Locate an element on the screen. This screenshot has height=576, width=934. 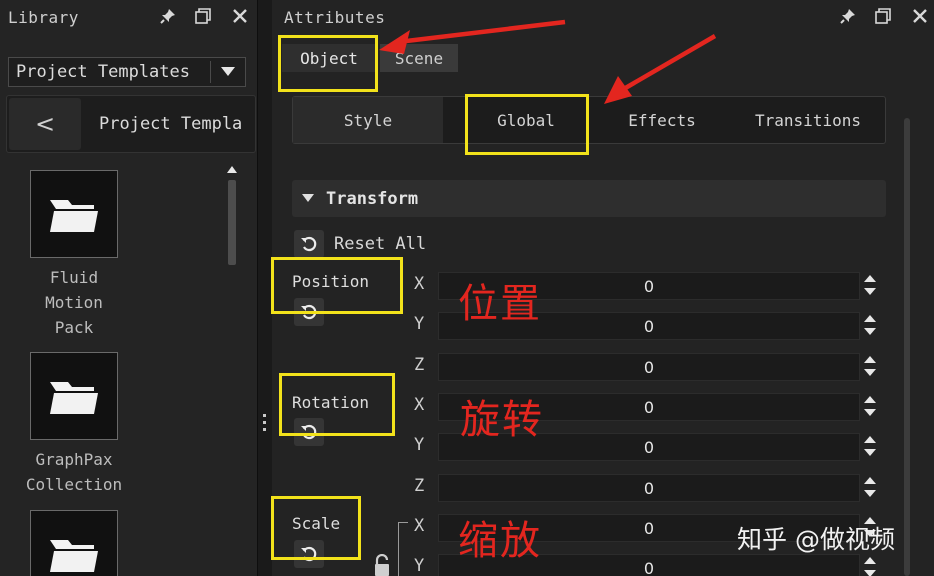
attributes-title: Attributes is located at coordinates (335, 17).